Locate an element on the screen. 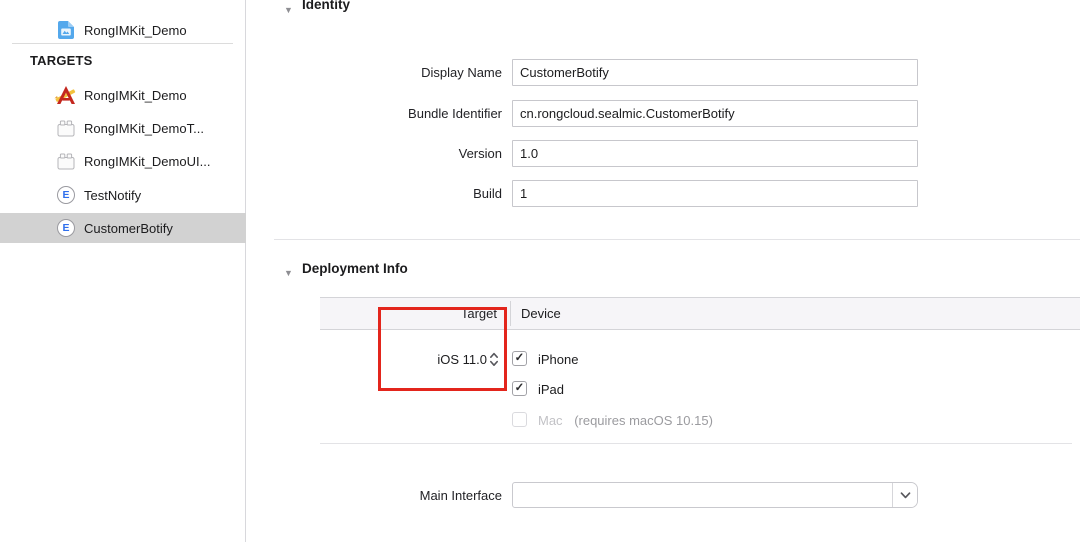 This screenshot has height=542, width=1080. display-name-label: Display Name is located at coordinates (461, 72).